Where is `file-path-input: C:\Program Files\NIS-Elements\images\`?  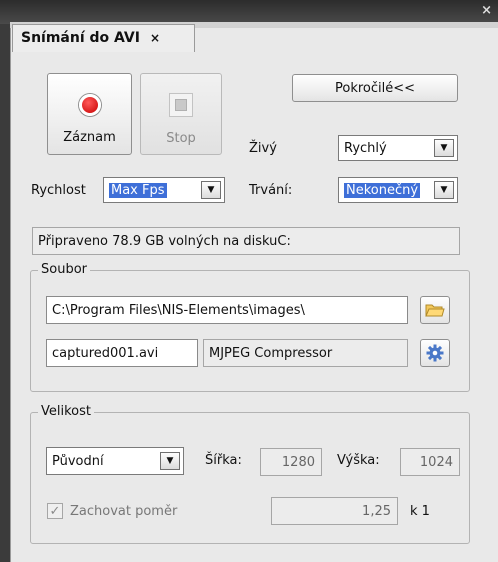 file-path-input: C:\Program Files\NIS-Elements\images\ is located at coordinates (227, 310).